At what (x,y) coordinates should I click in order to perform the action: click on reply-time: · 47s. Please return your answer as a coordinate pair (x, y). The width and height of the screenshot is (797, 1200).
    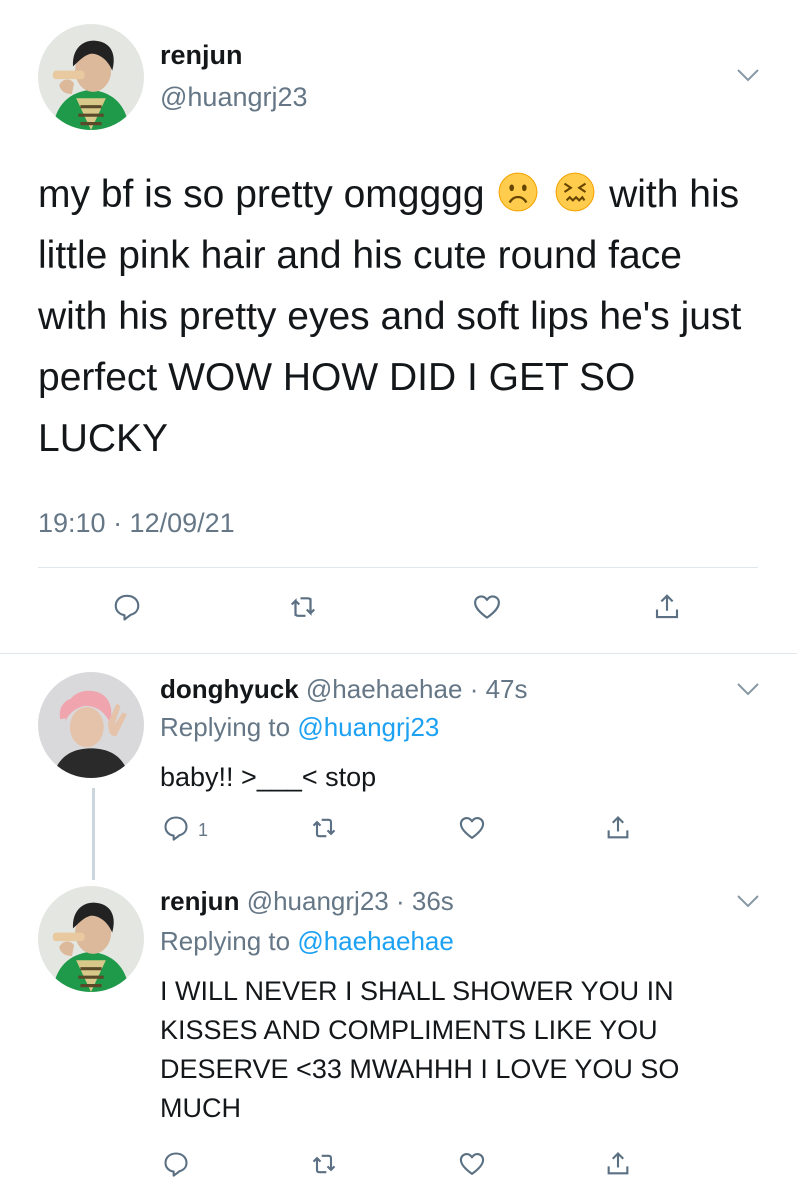
    Looking at the image, I should click on (498, 689).